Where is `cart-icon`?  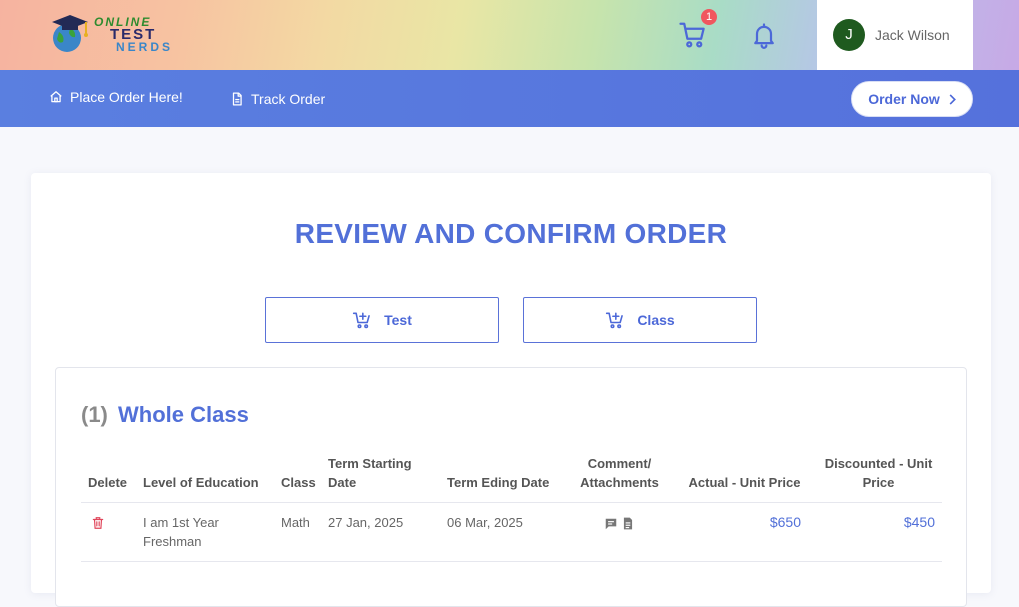
cart-icon is located at coordinates (692, 35).